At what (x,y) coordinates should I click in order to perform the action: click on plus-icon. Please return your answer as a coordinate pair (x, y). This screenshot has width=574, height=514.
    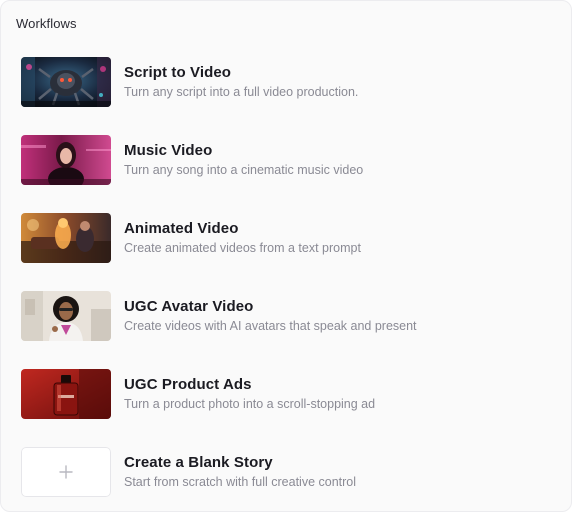
    Looking at the image, I should click on (66, 472).